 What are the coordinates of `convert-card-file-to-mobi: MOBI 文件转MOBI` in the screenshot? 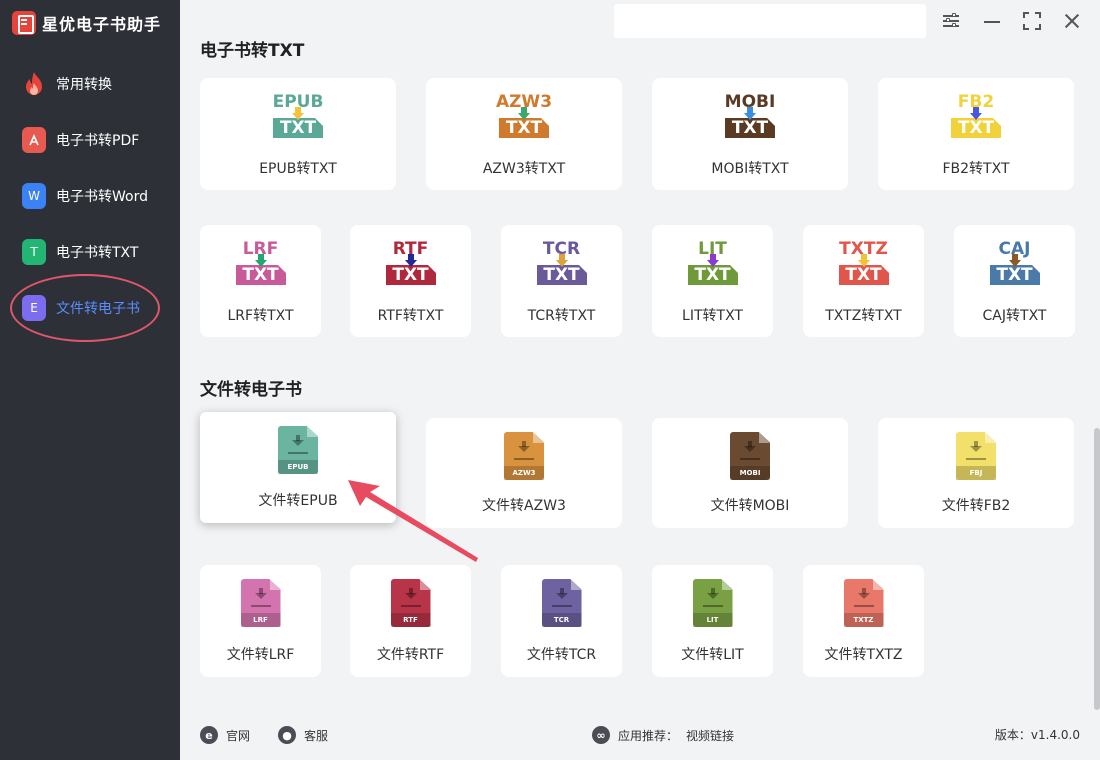 It's located at (750, 473).